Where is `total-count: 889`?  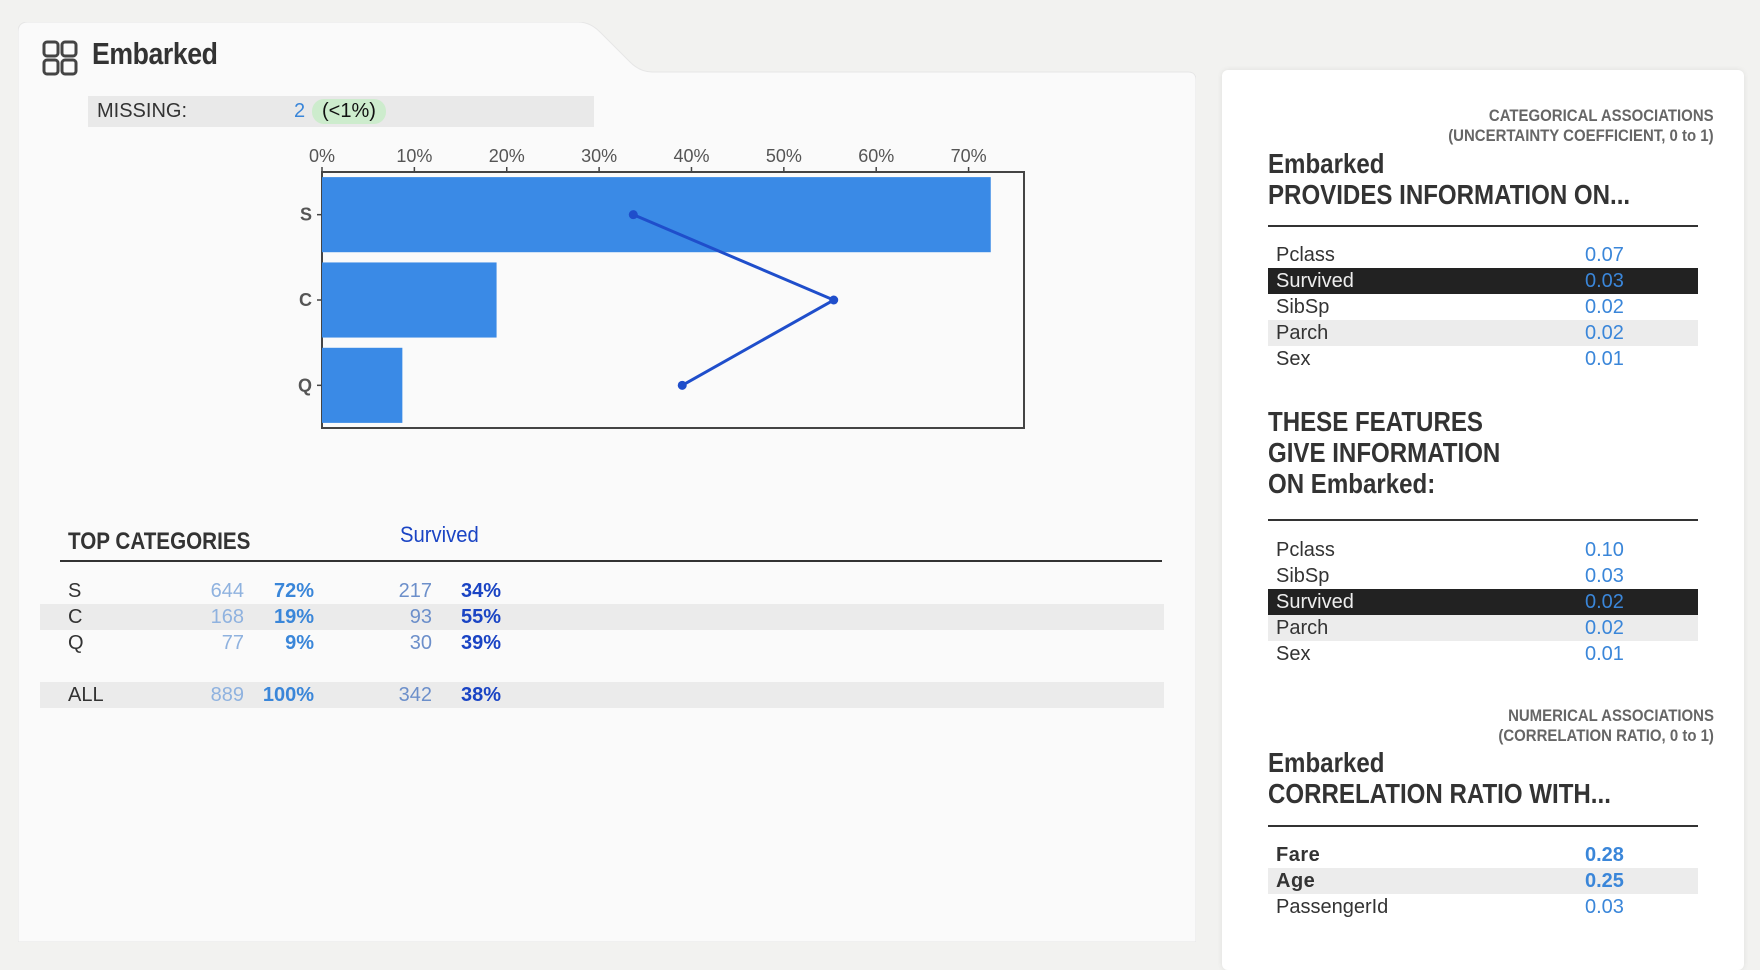
total-count: 889 is located at coordinates (227, 695).